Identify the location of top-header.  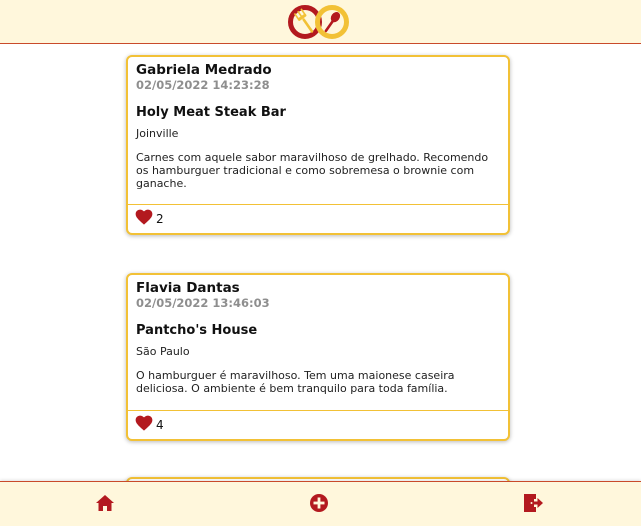
(320, 22).